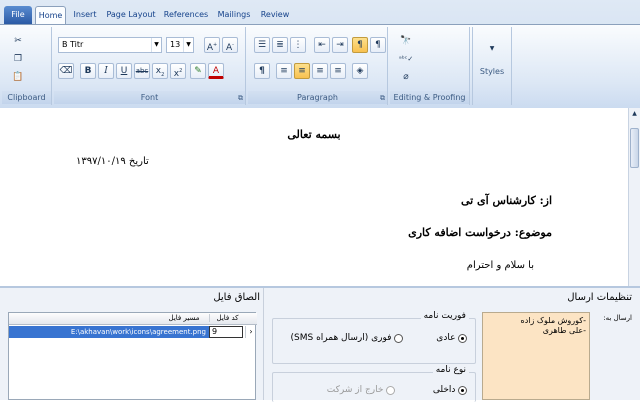  What do you see at coordinates (198, 71) in the screenshot?
I see `highlight-icon: ✎` at bounding box center [198, 71].